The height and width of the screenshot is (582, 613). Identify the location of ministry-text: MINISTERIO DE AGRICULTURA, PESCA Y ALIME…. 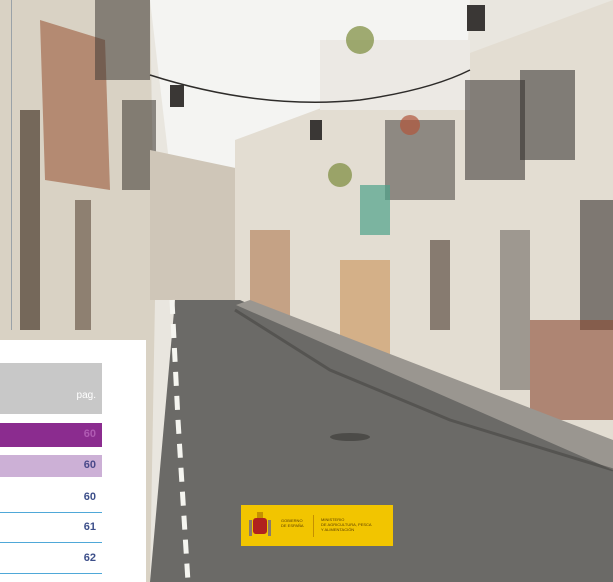
(346, 524).